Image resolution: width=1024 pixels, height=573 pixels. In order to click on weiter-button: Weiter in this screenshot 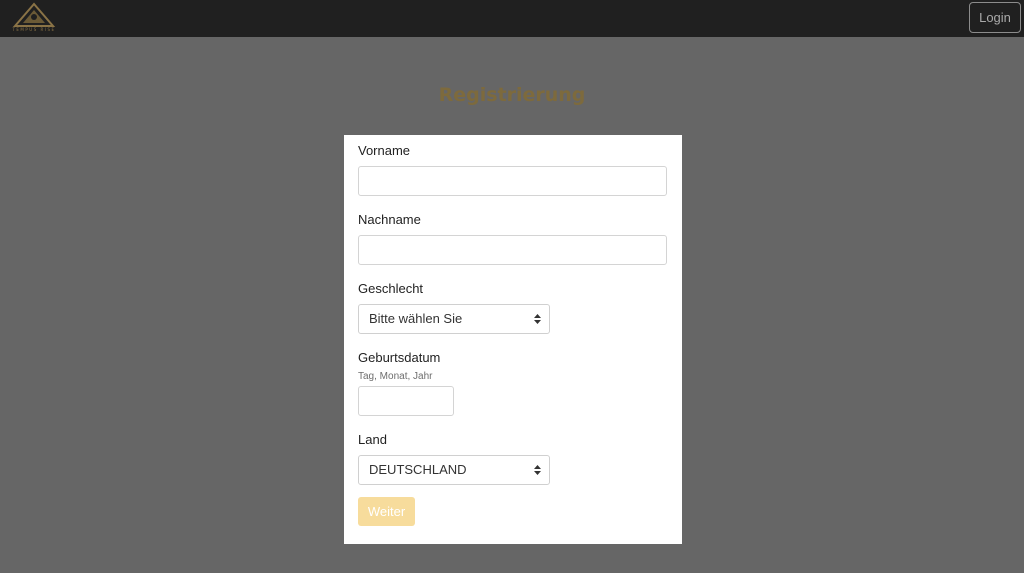, I will do `click(386, 511)`.